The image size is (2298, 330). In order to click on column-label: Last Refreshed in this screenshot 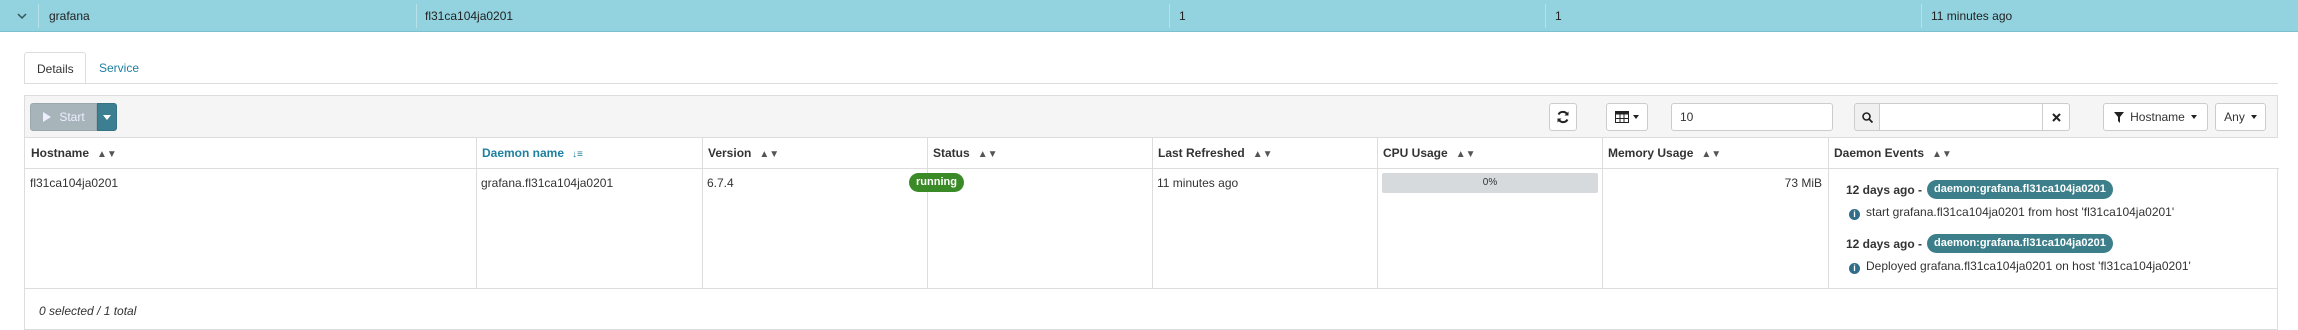, I will do `click(1201, 153)`.